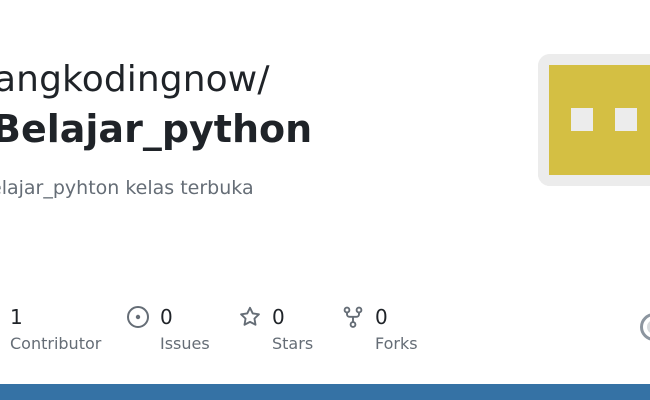 The width and height of the screenshot is (650, 400). I want to click on contributors-label: Contributor, so click(56, 343).